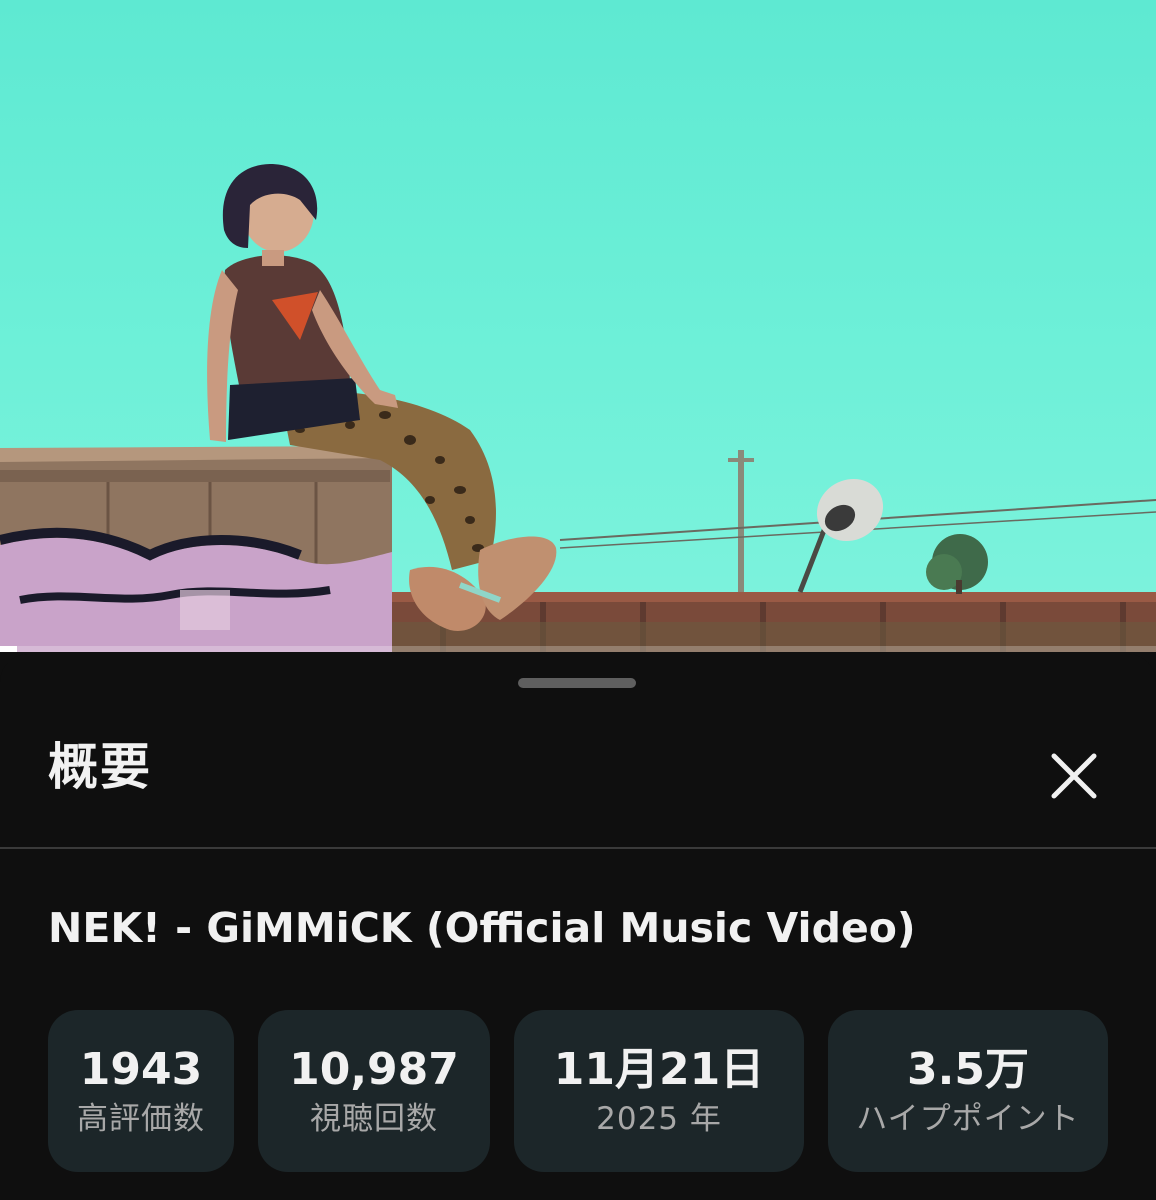 This screenshot has height=1200, width=1156. Describe the element at coordinates (100, 767) in the screenshot. I see `sheet-title: 概要` at that location.